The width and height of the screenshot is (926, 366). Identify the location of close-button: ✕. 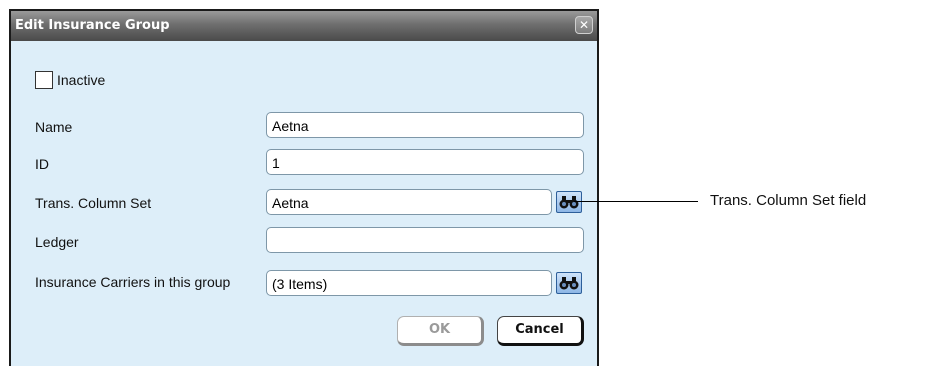
(584, 25).